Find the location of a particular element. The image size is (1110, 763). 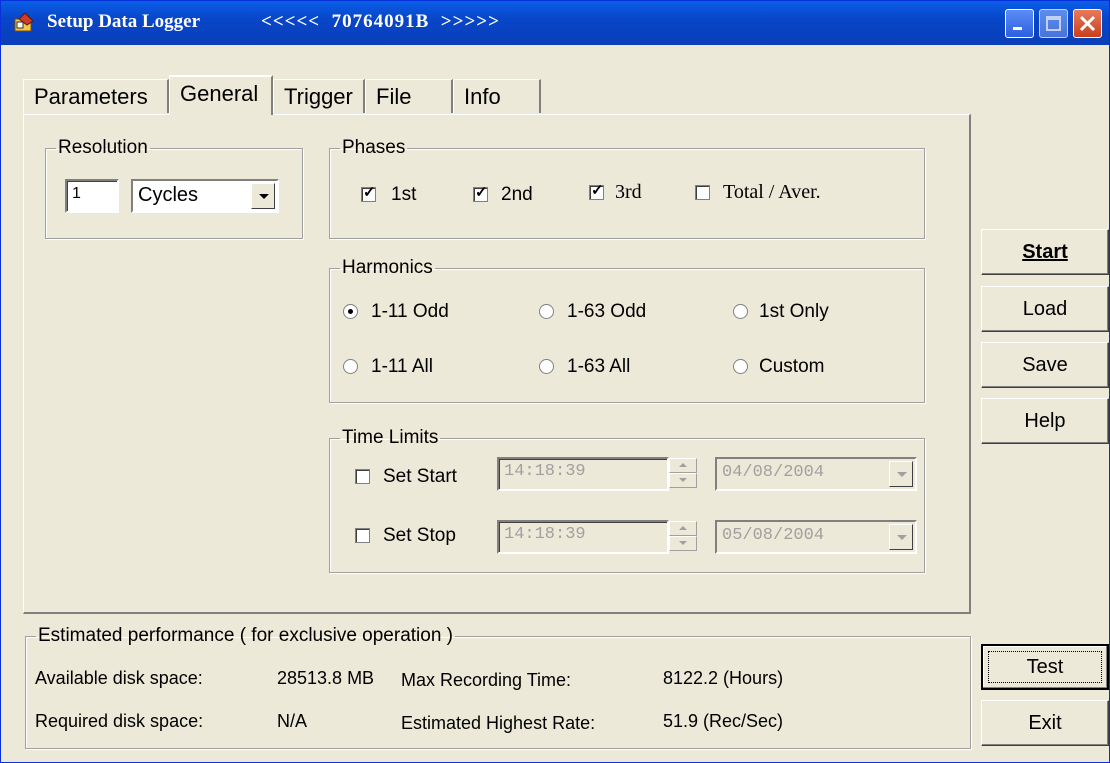

harmonics-custom-radio is located at coordinates (740, 366).